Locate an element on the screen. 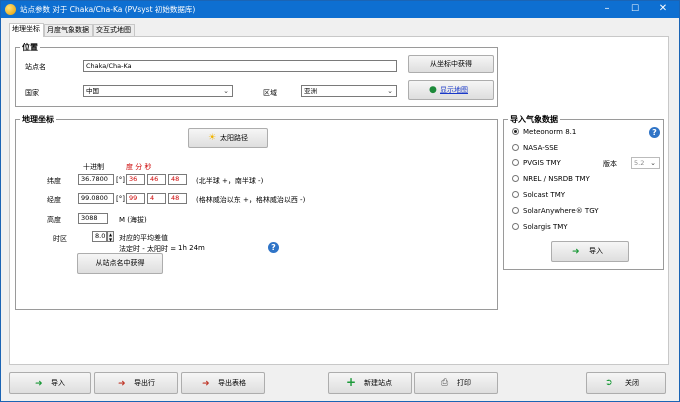  import-group-title: 导入气象数据 is located at coordinates (534, 119).